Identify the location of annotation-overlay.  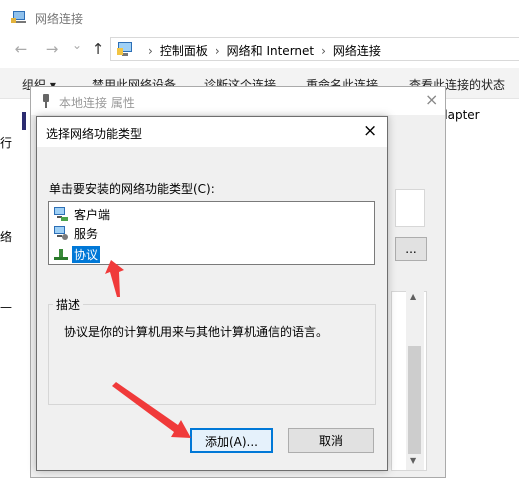
(148, 349).